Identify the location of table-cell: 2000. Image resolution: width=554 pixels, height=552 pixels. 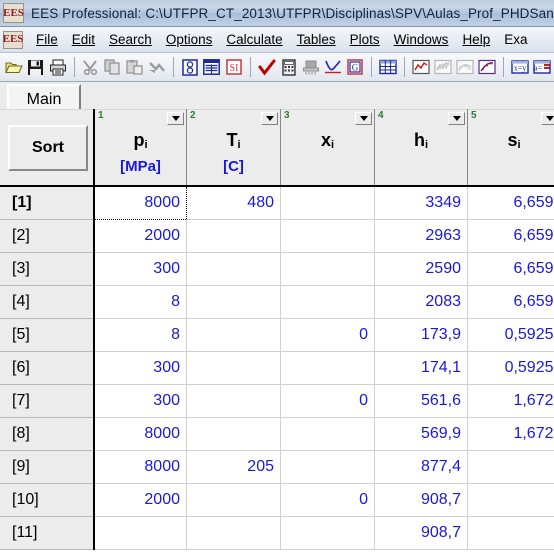
(140, 500).